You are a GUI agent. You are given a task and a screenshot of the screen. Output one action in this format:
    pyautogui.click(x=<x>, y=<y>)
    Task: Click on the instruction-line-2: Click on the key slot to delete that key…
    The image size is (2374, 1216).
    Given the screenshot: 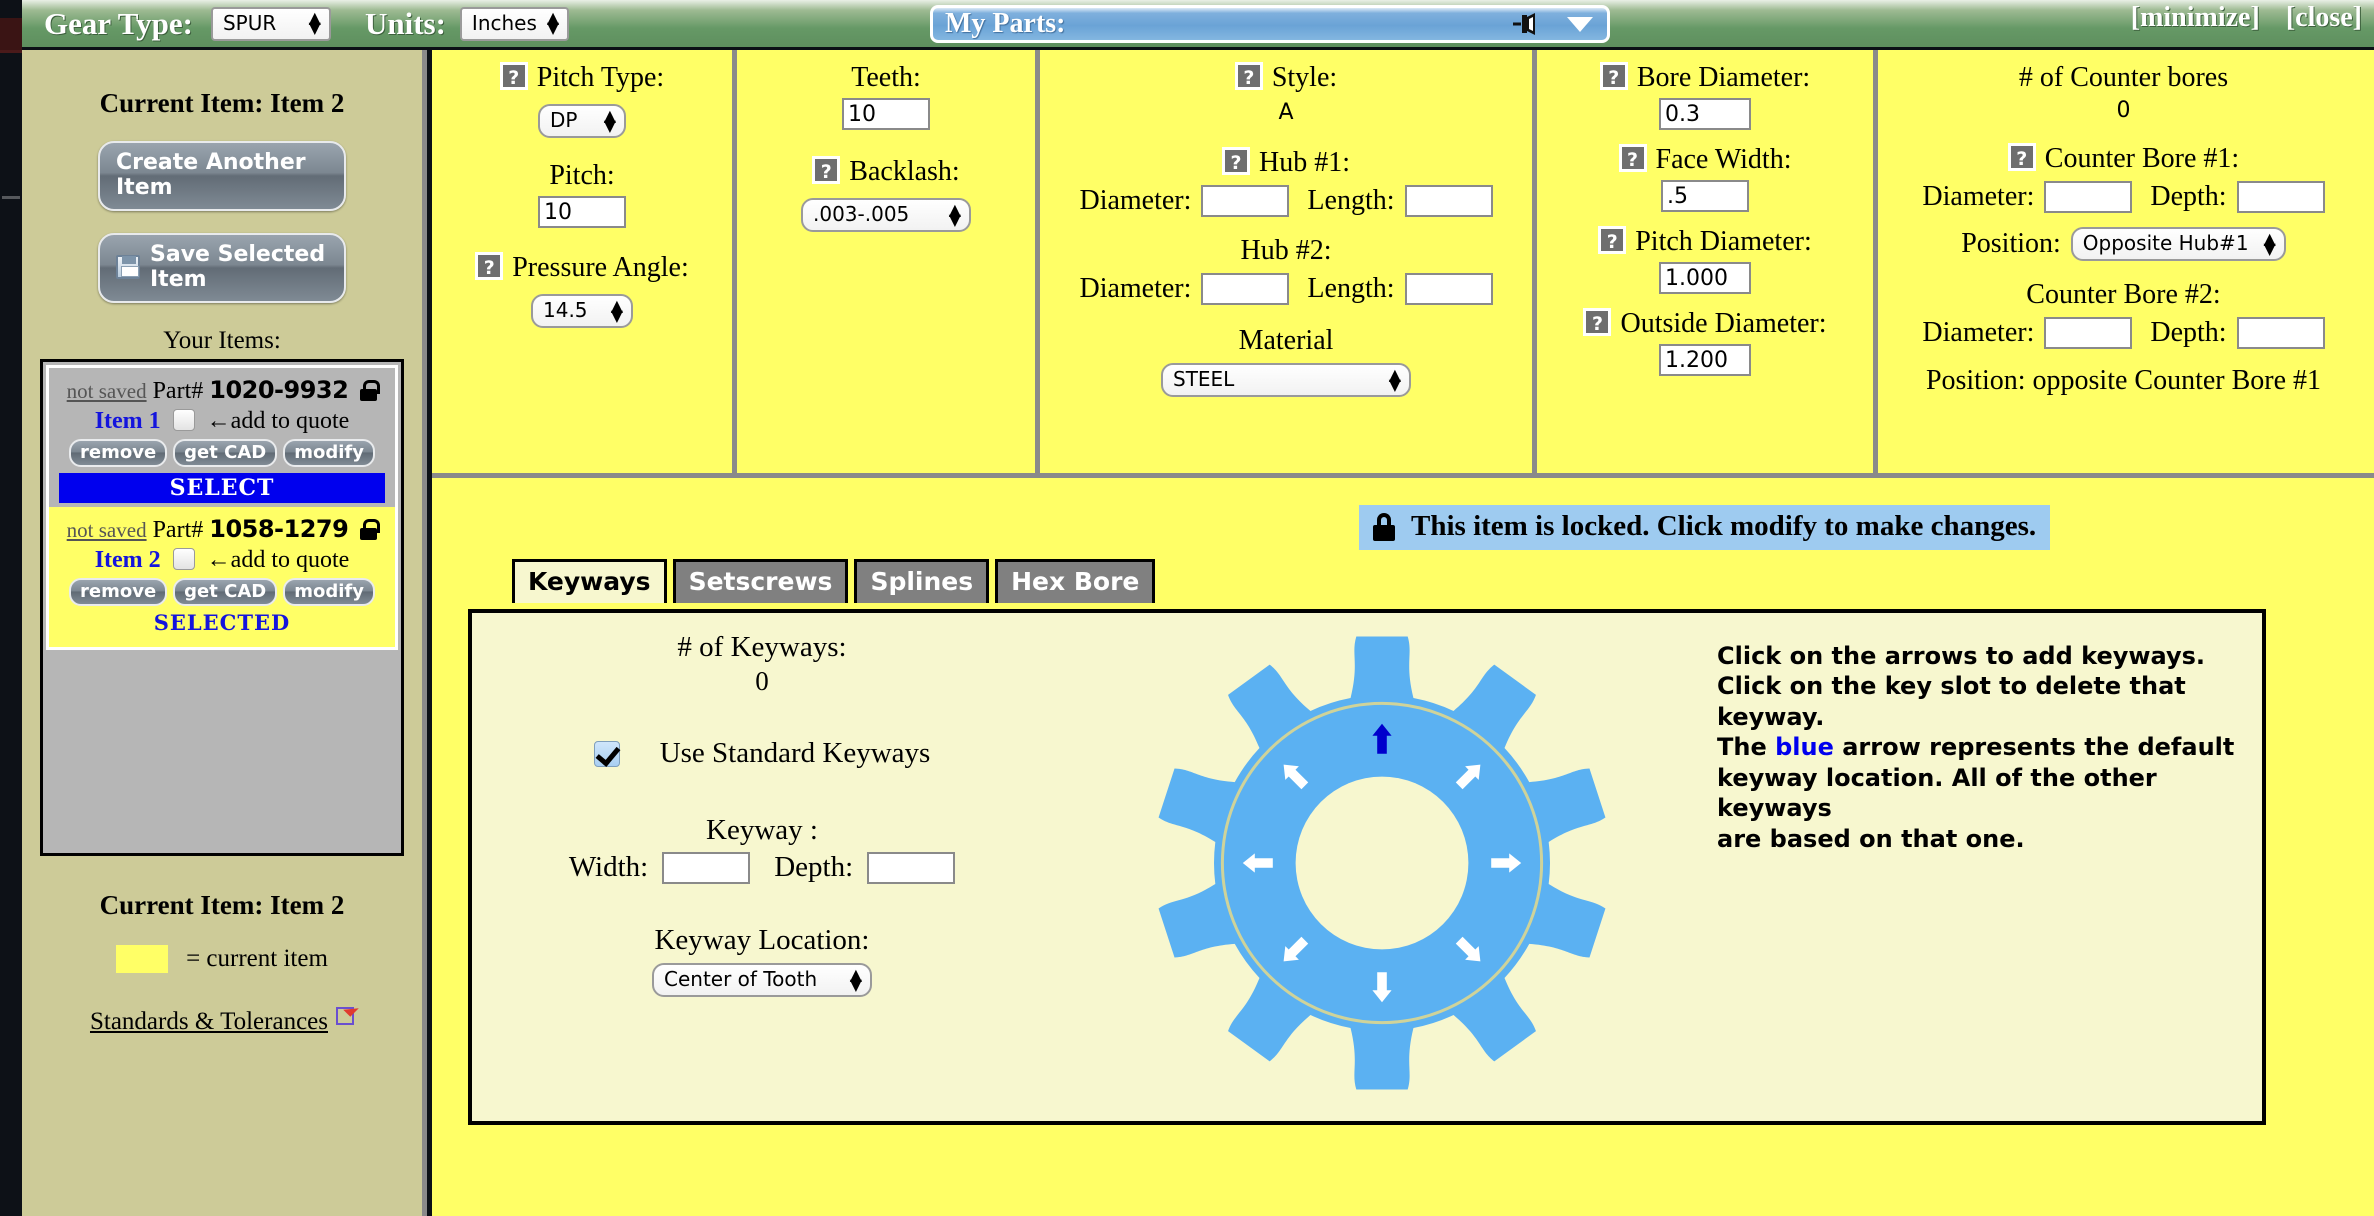 What is the action you would take?
    pyautogui.click(x=1951, y=701)
    